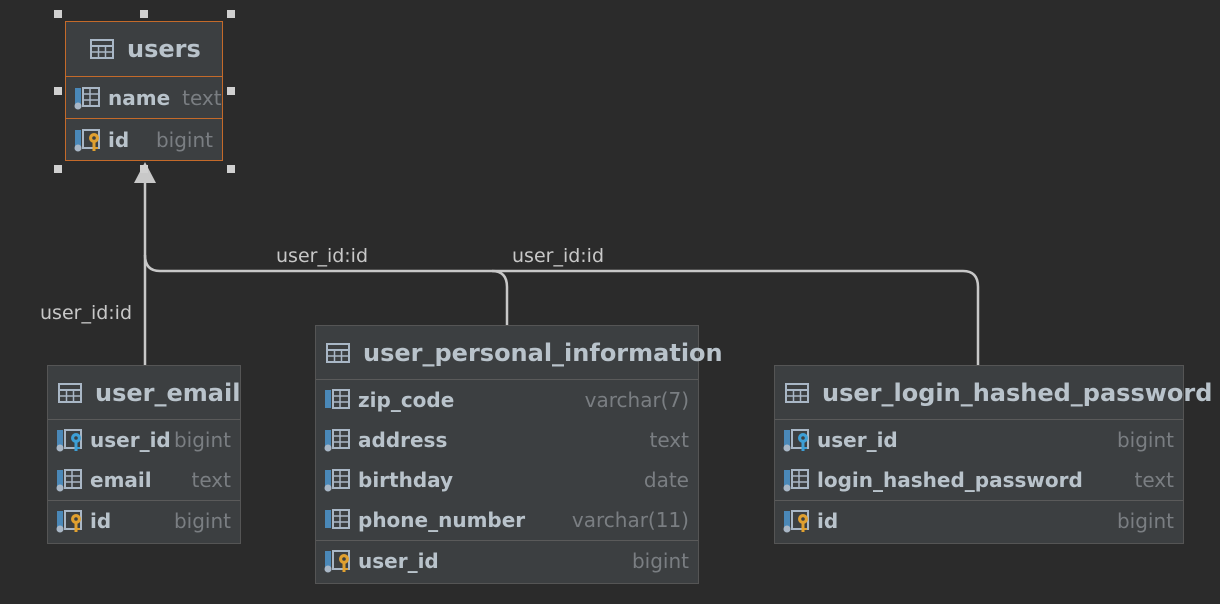 The height and width of the screenshot is (604, 1220). I want to click on column-row: email text, so click(144, 480).